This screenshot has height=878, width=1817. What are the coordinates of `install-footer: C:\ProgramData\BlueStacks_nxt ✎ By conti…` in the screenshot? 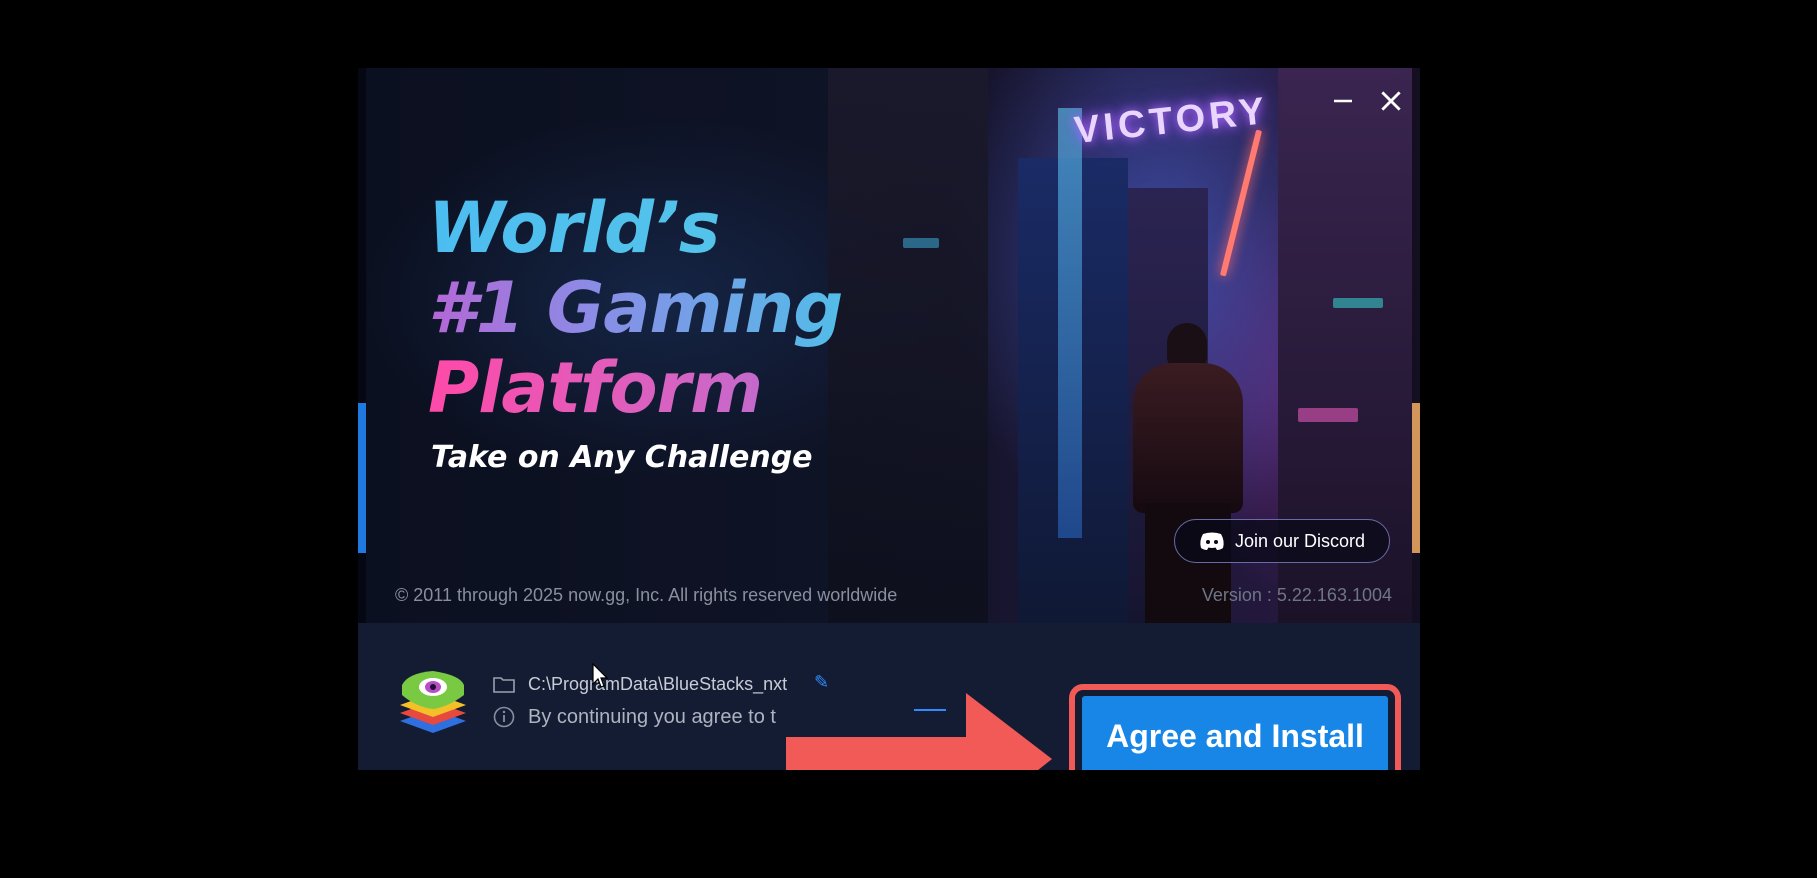 It's located at (889, 696).